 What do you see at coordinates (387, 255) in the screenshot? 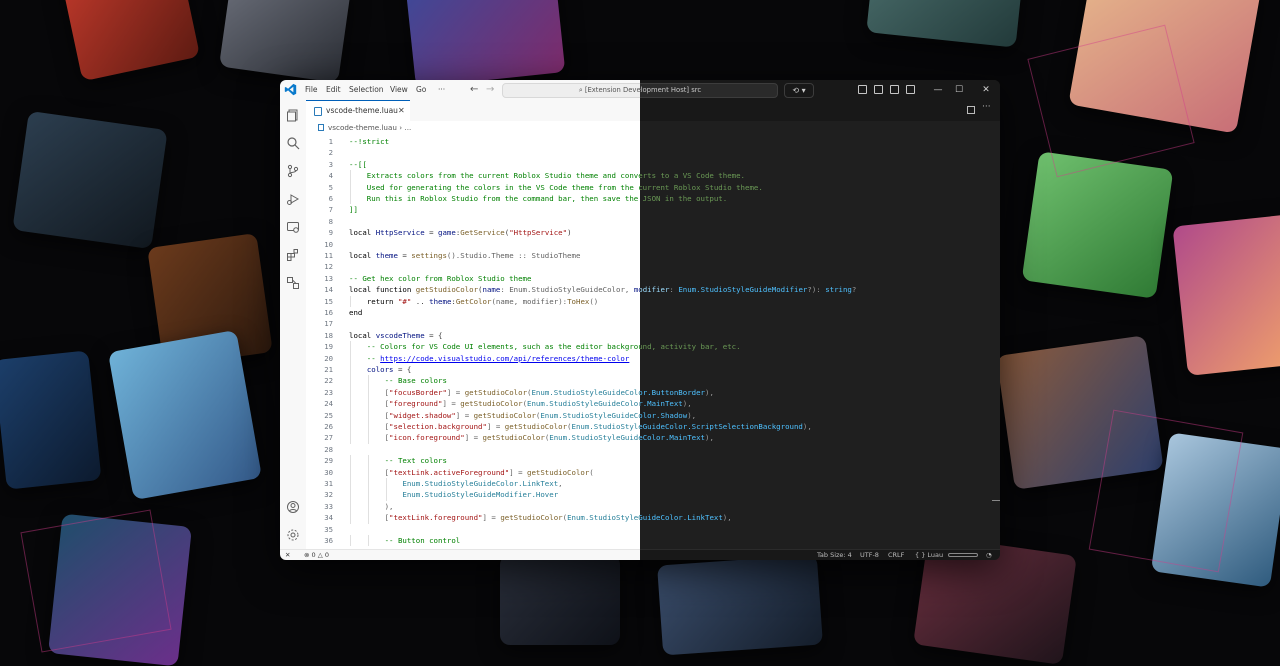
I see `code-token: theme` at bounding box center [387, 255].